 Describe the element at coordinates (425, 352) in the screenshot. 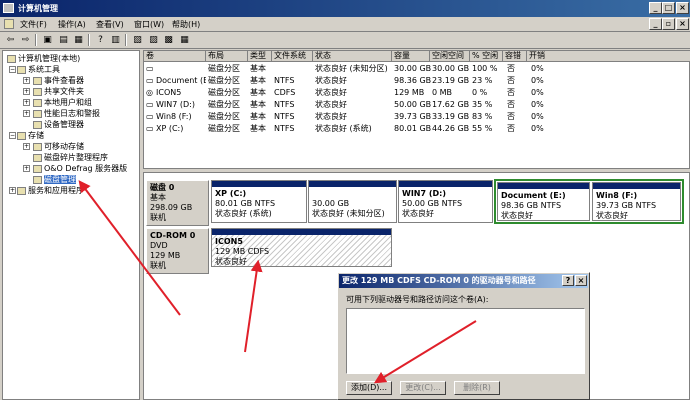

I see `arrow-to-add-button` at that location.